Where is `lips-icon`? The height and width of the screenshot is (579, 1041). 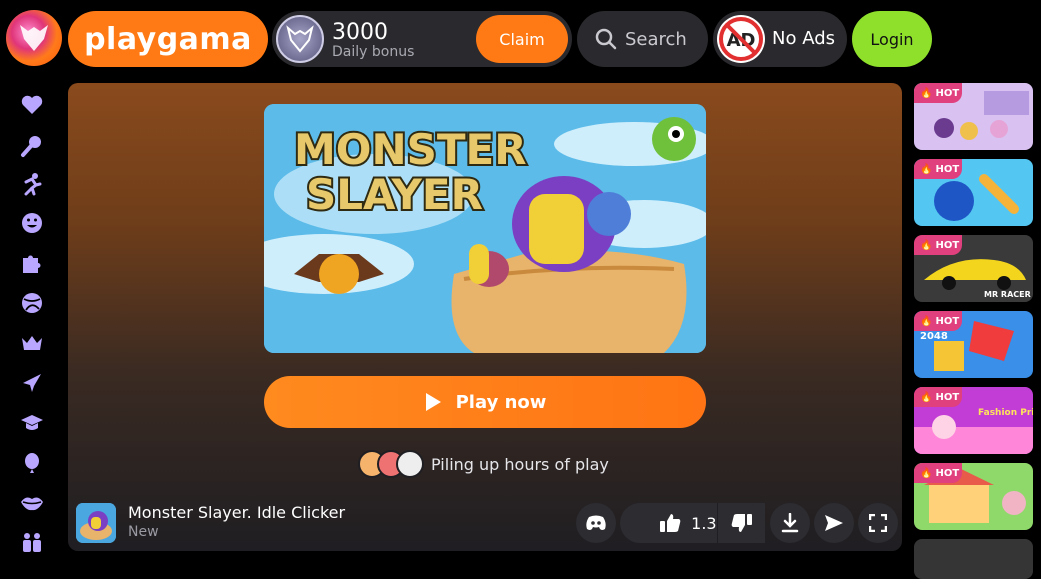
lips-icon is located at coordinates (32, 503).